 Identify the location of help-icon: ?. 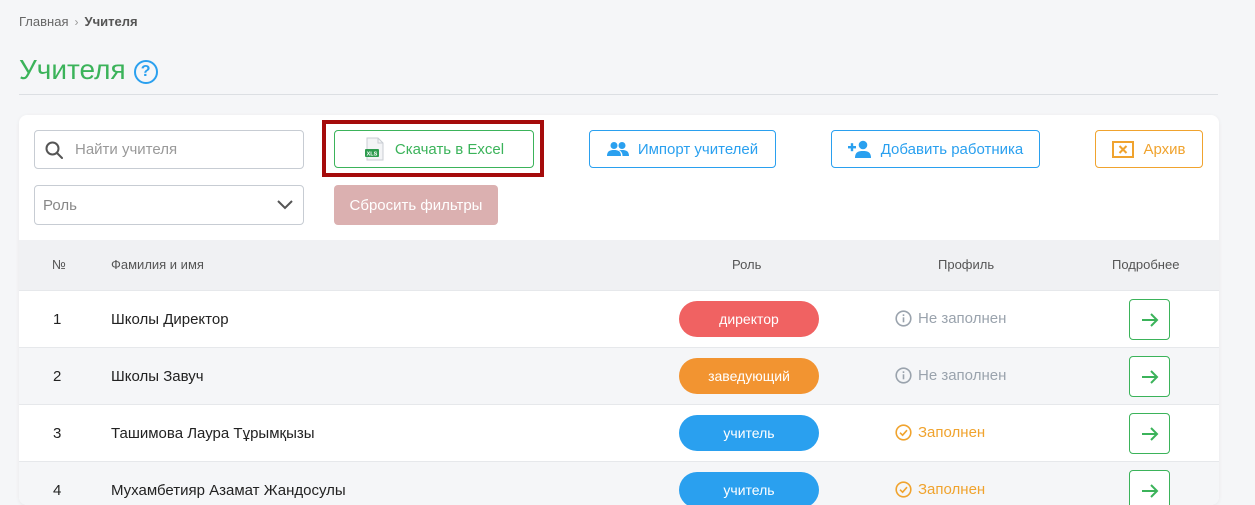
(145, 72).